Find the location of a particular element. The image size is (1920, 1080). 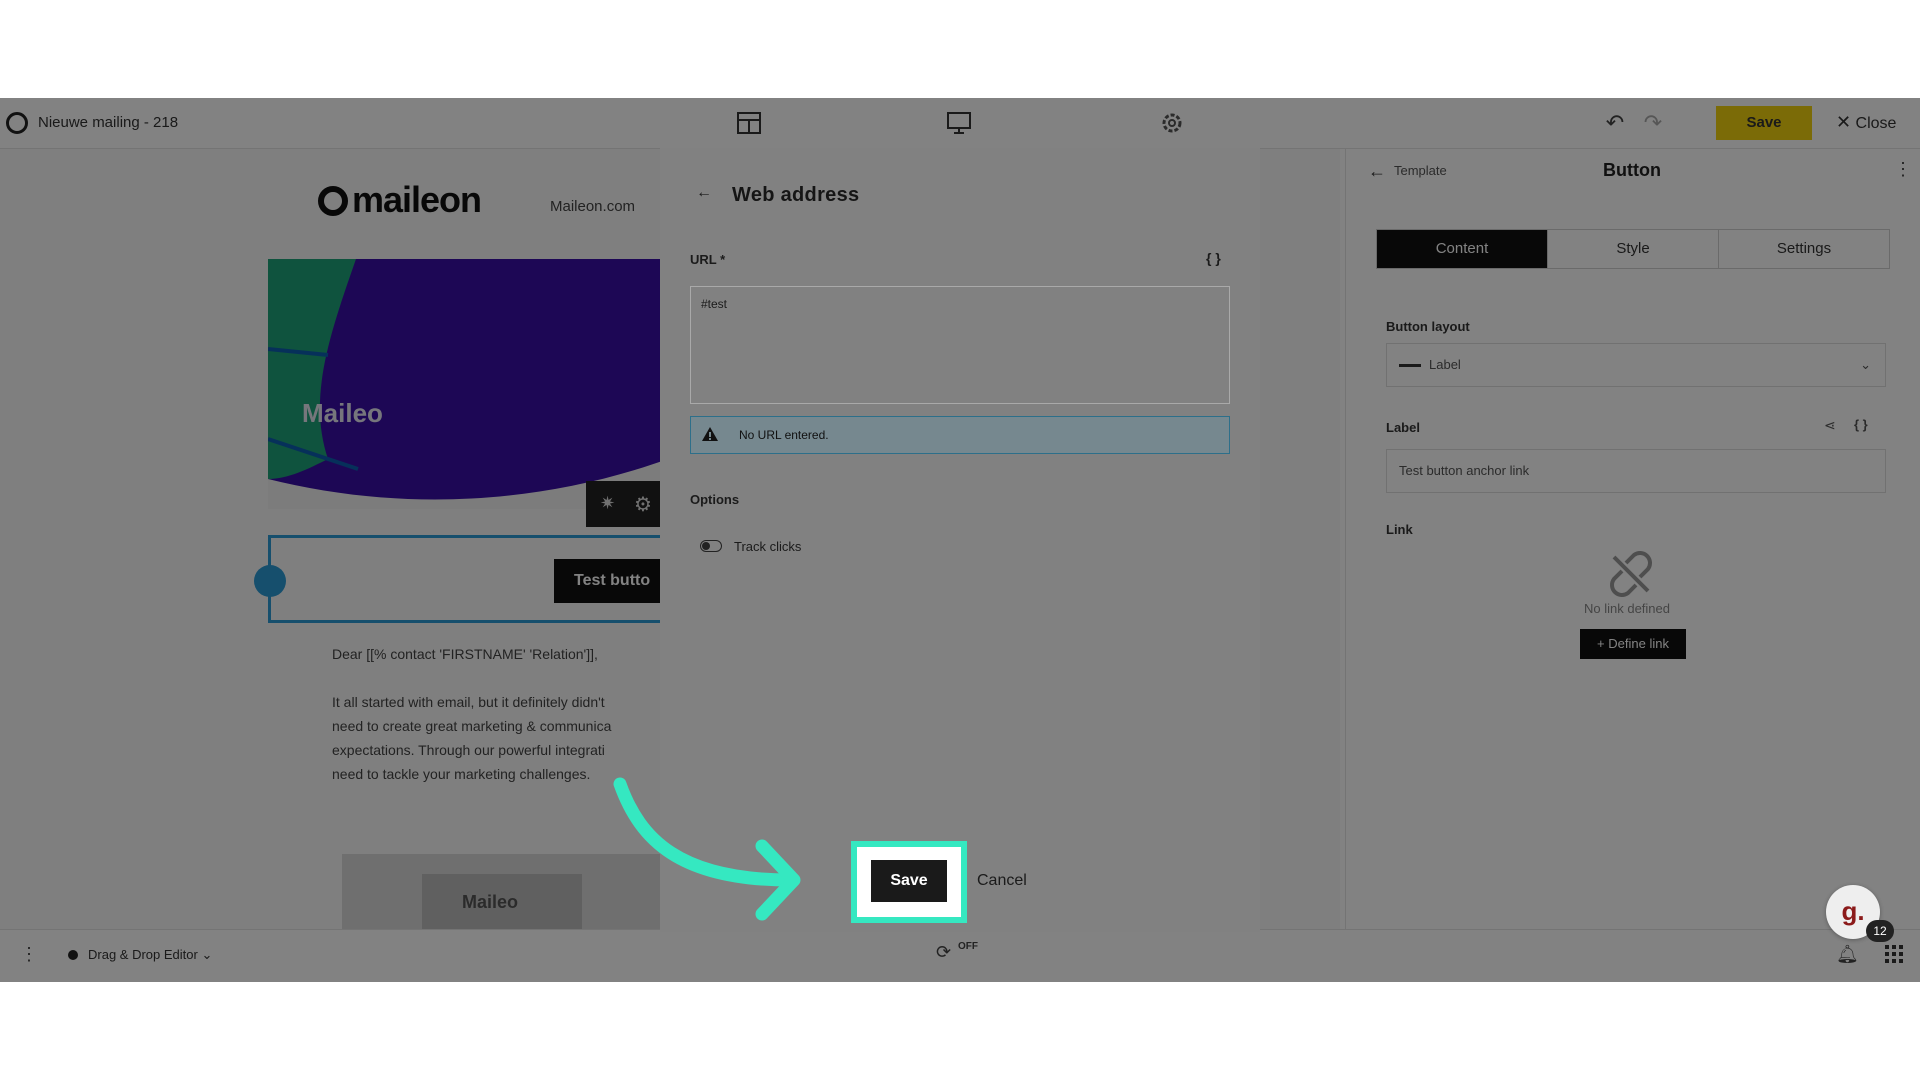

save-button-highlight: Save is located at coordinates (909, 882).